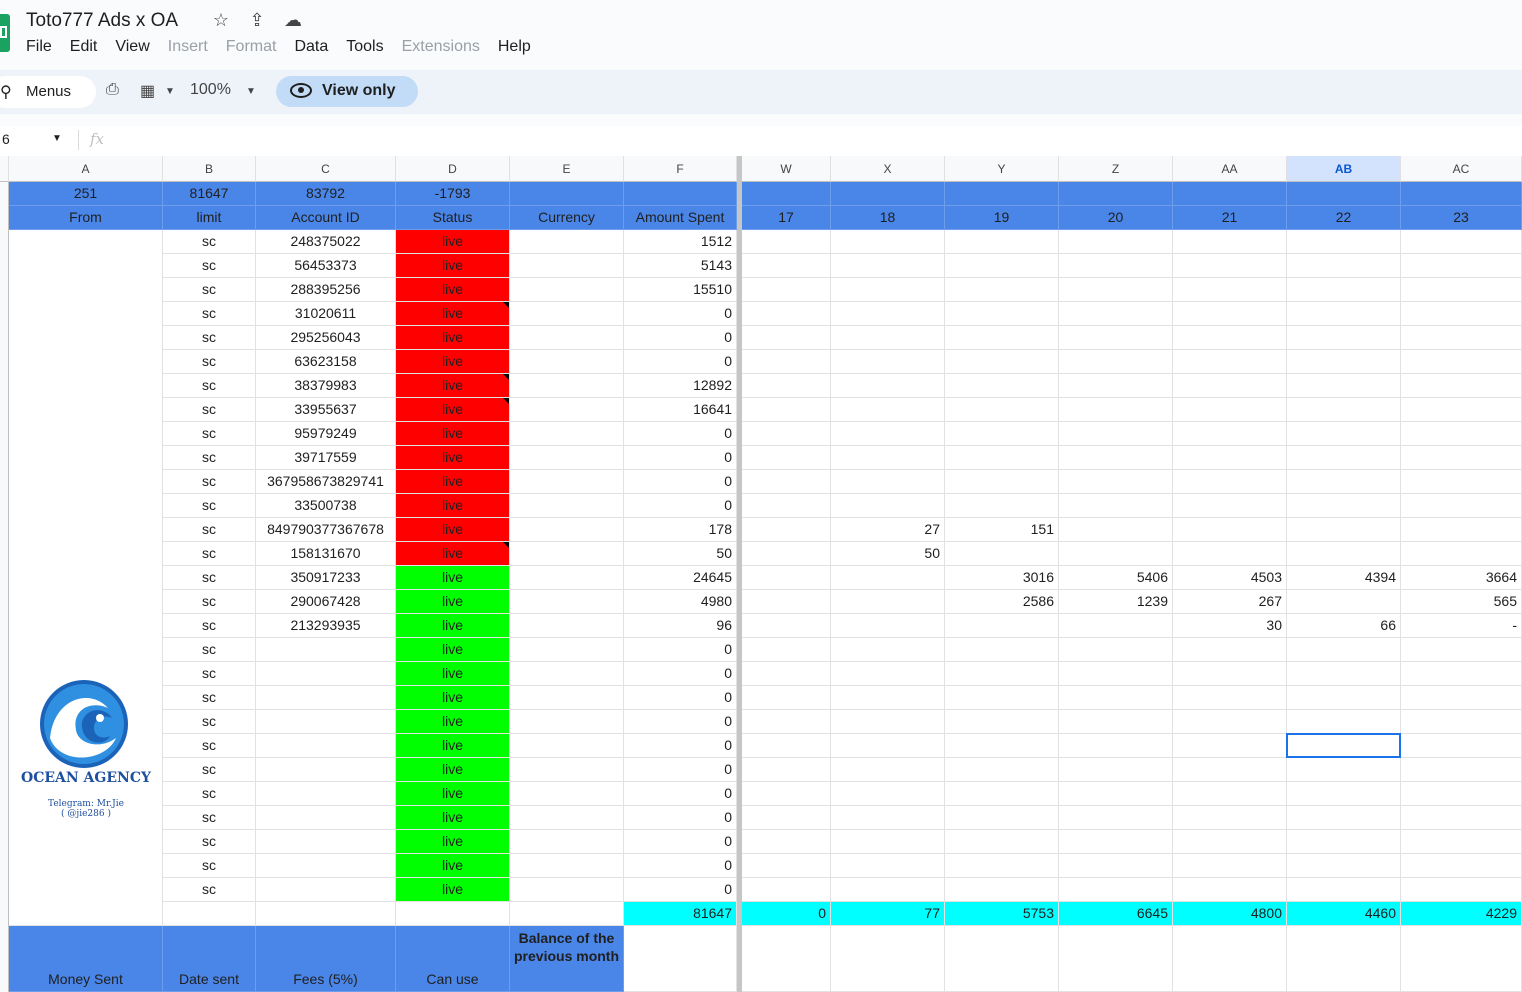 The height and width of the screenshot is (992, 1522). What do you see at coordinates (251, 91) in the screenshot?
I see `zoom-chevron-icon: ▼` at bounding box center [251, 91].